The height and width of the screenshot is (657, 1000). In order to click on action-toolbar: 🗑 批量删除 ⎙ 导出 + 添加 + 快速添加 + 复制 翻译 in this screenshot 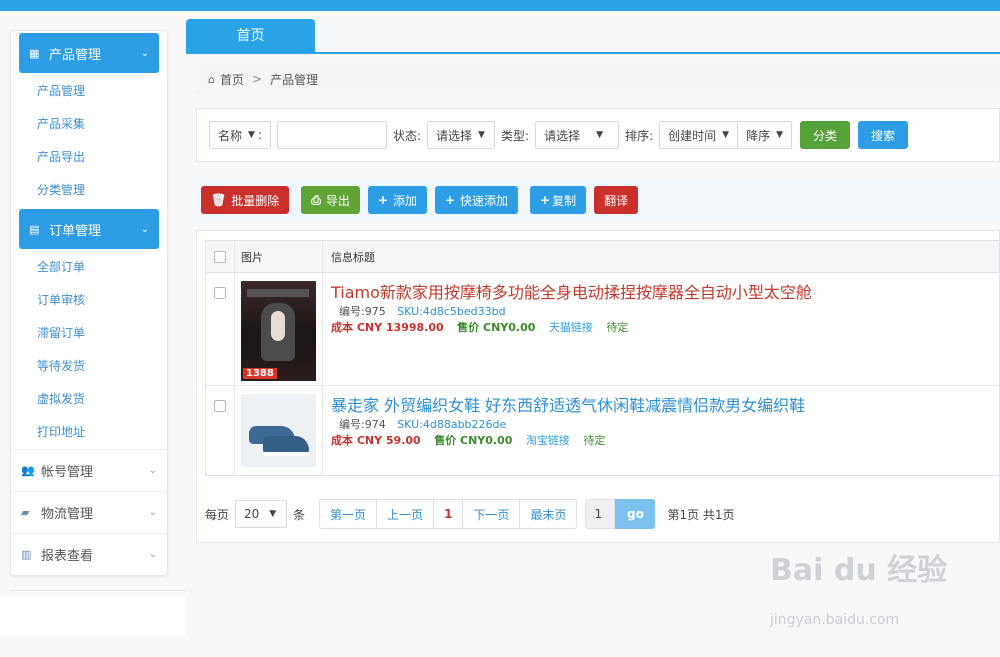, I will do `click(598, 200)`.